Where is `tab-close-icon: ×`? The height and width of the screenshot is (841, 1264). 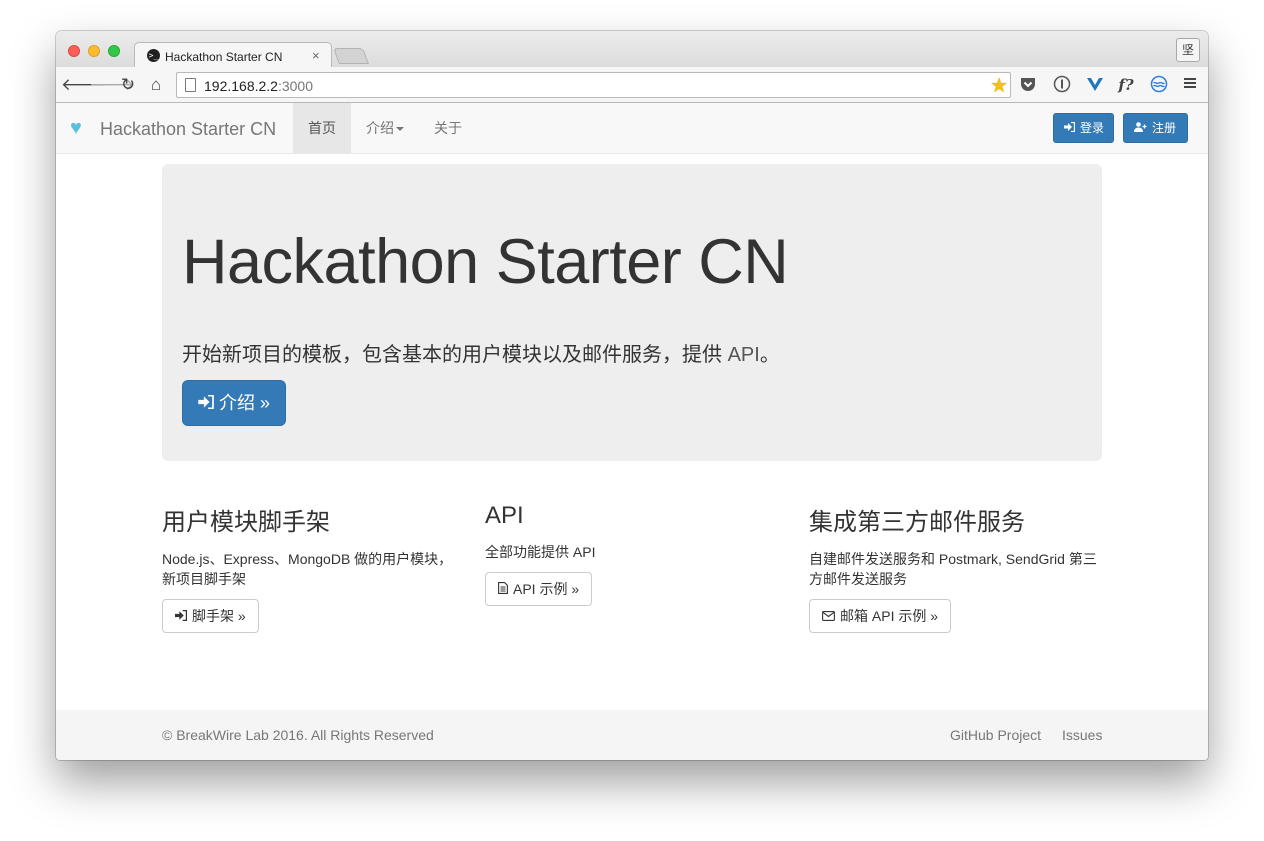 tab-close-icon: × is located at coordinates (316, 55).